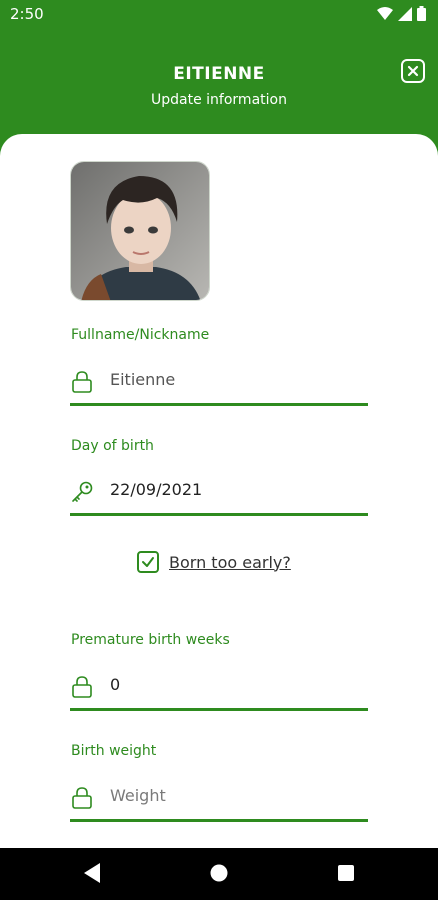  Describe the element at coordinates (219, 15) in the screenshot. I see `status-bar: 2:50` at that location.